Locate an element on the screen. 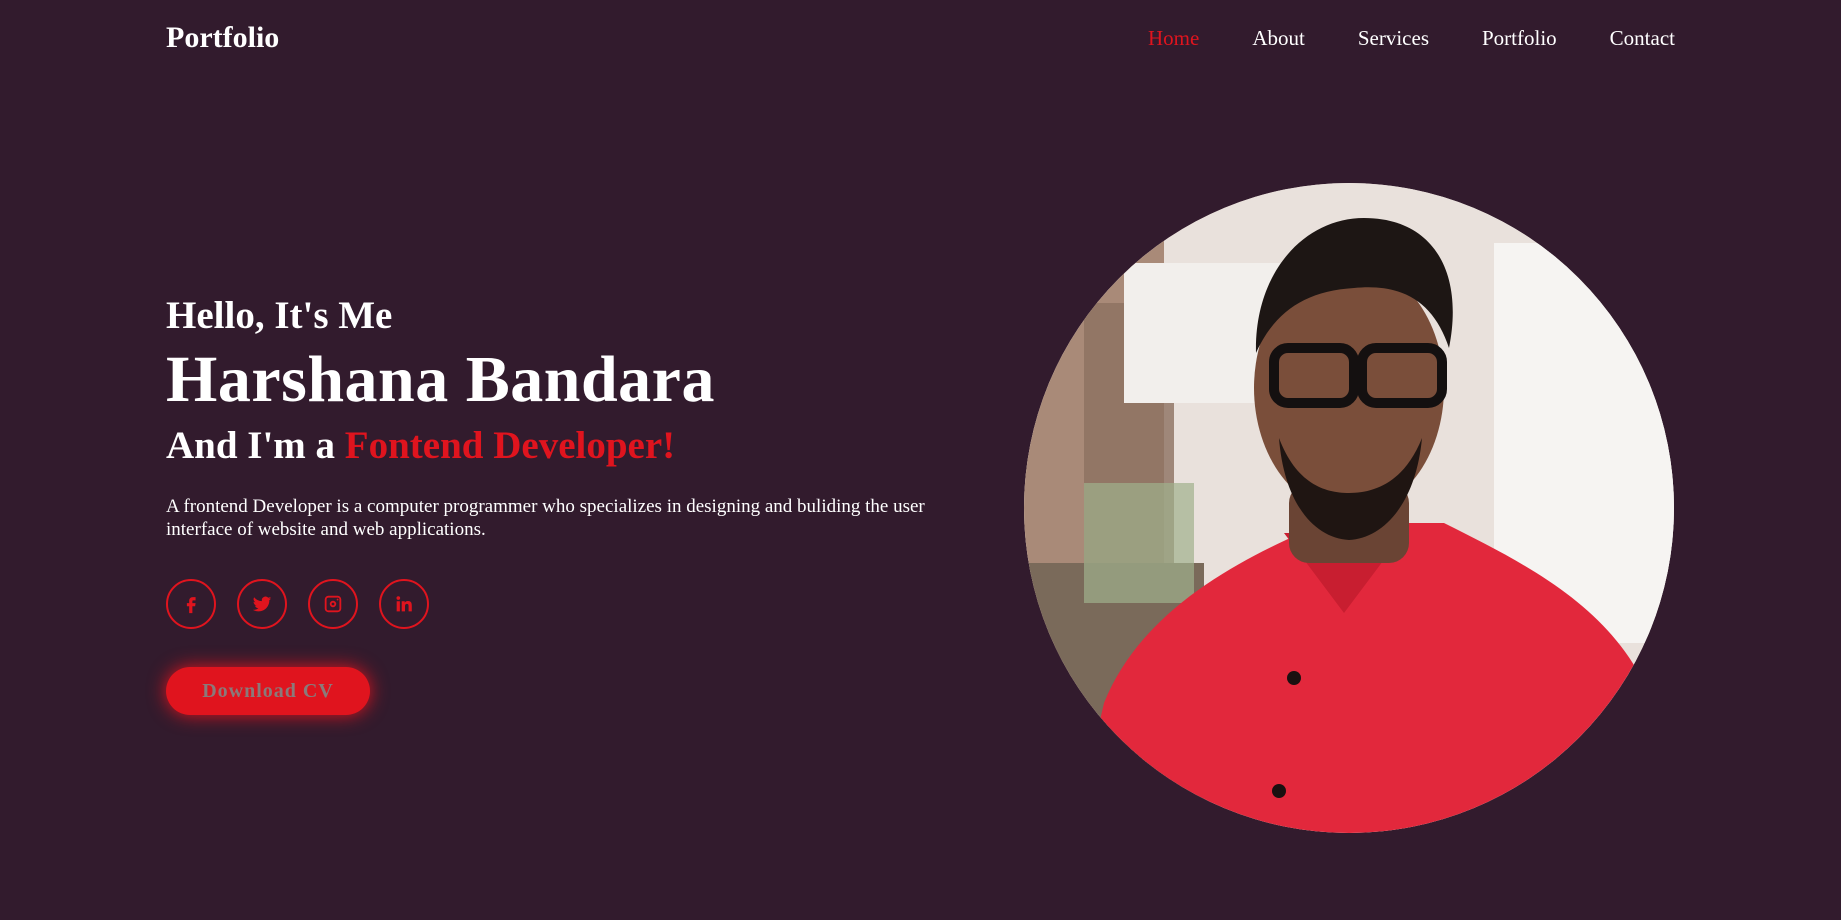  social-links is located at coordinates (576, 604).